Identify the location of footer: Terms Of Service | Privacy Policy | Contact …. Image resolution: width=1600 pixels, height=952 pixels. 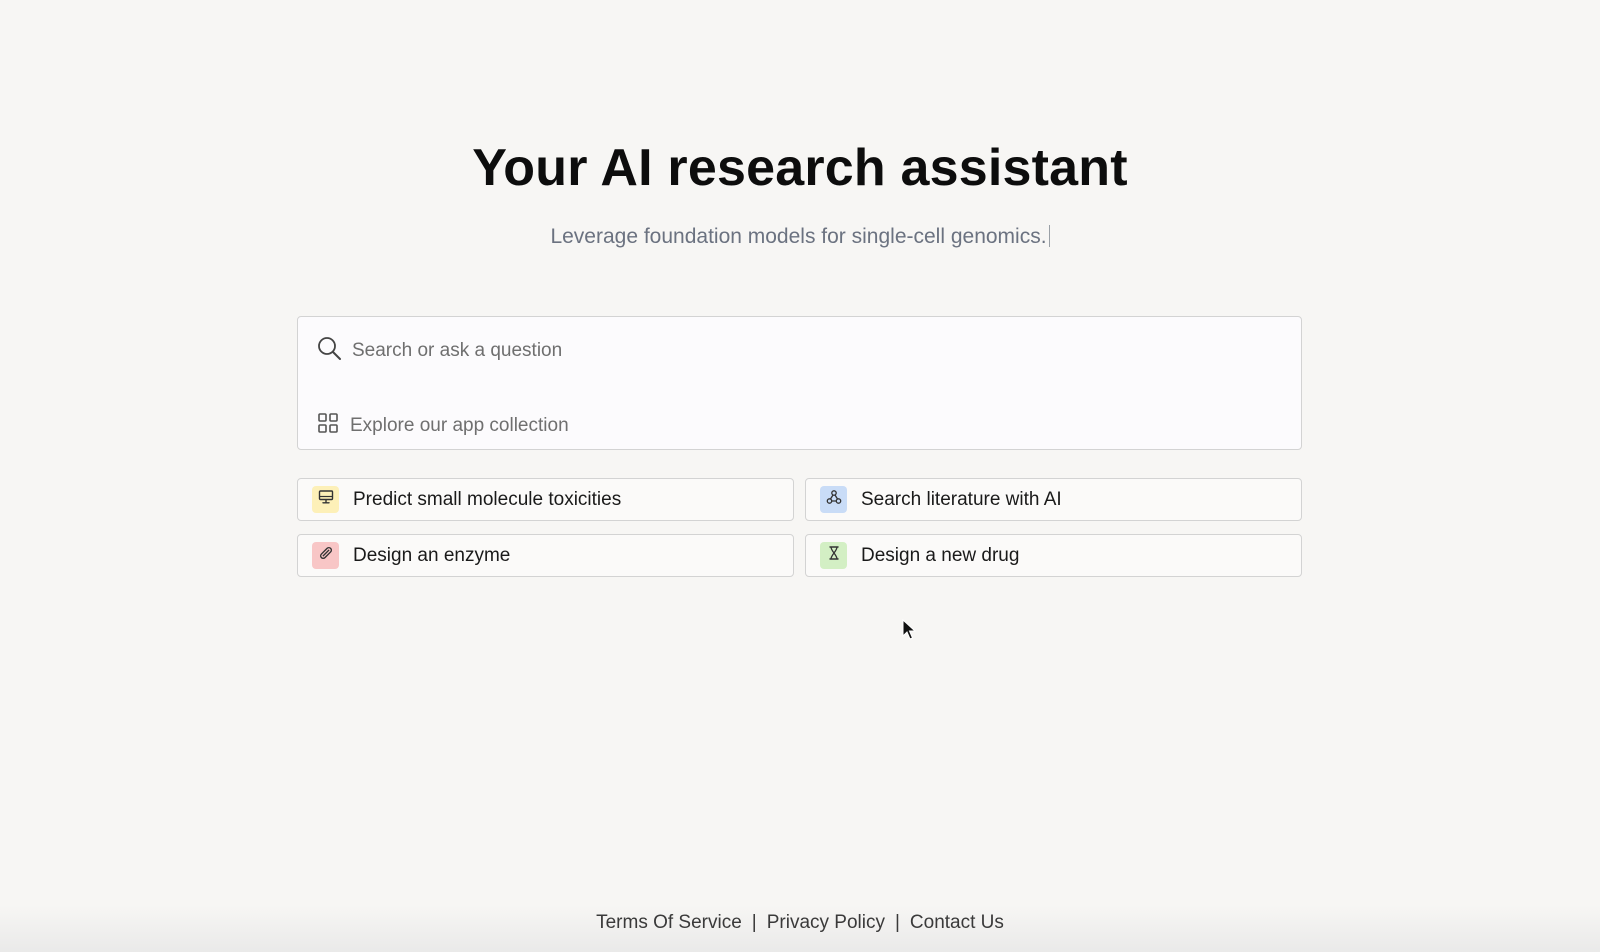
(800, 923).